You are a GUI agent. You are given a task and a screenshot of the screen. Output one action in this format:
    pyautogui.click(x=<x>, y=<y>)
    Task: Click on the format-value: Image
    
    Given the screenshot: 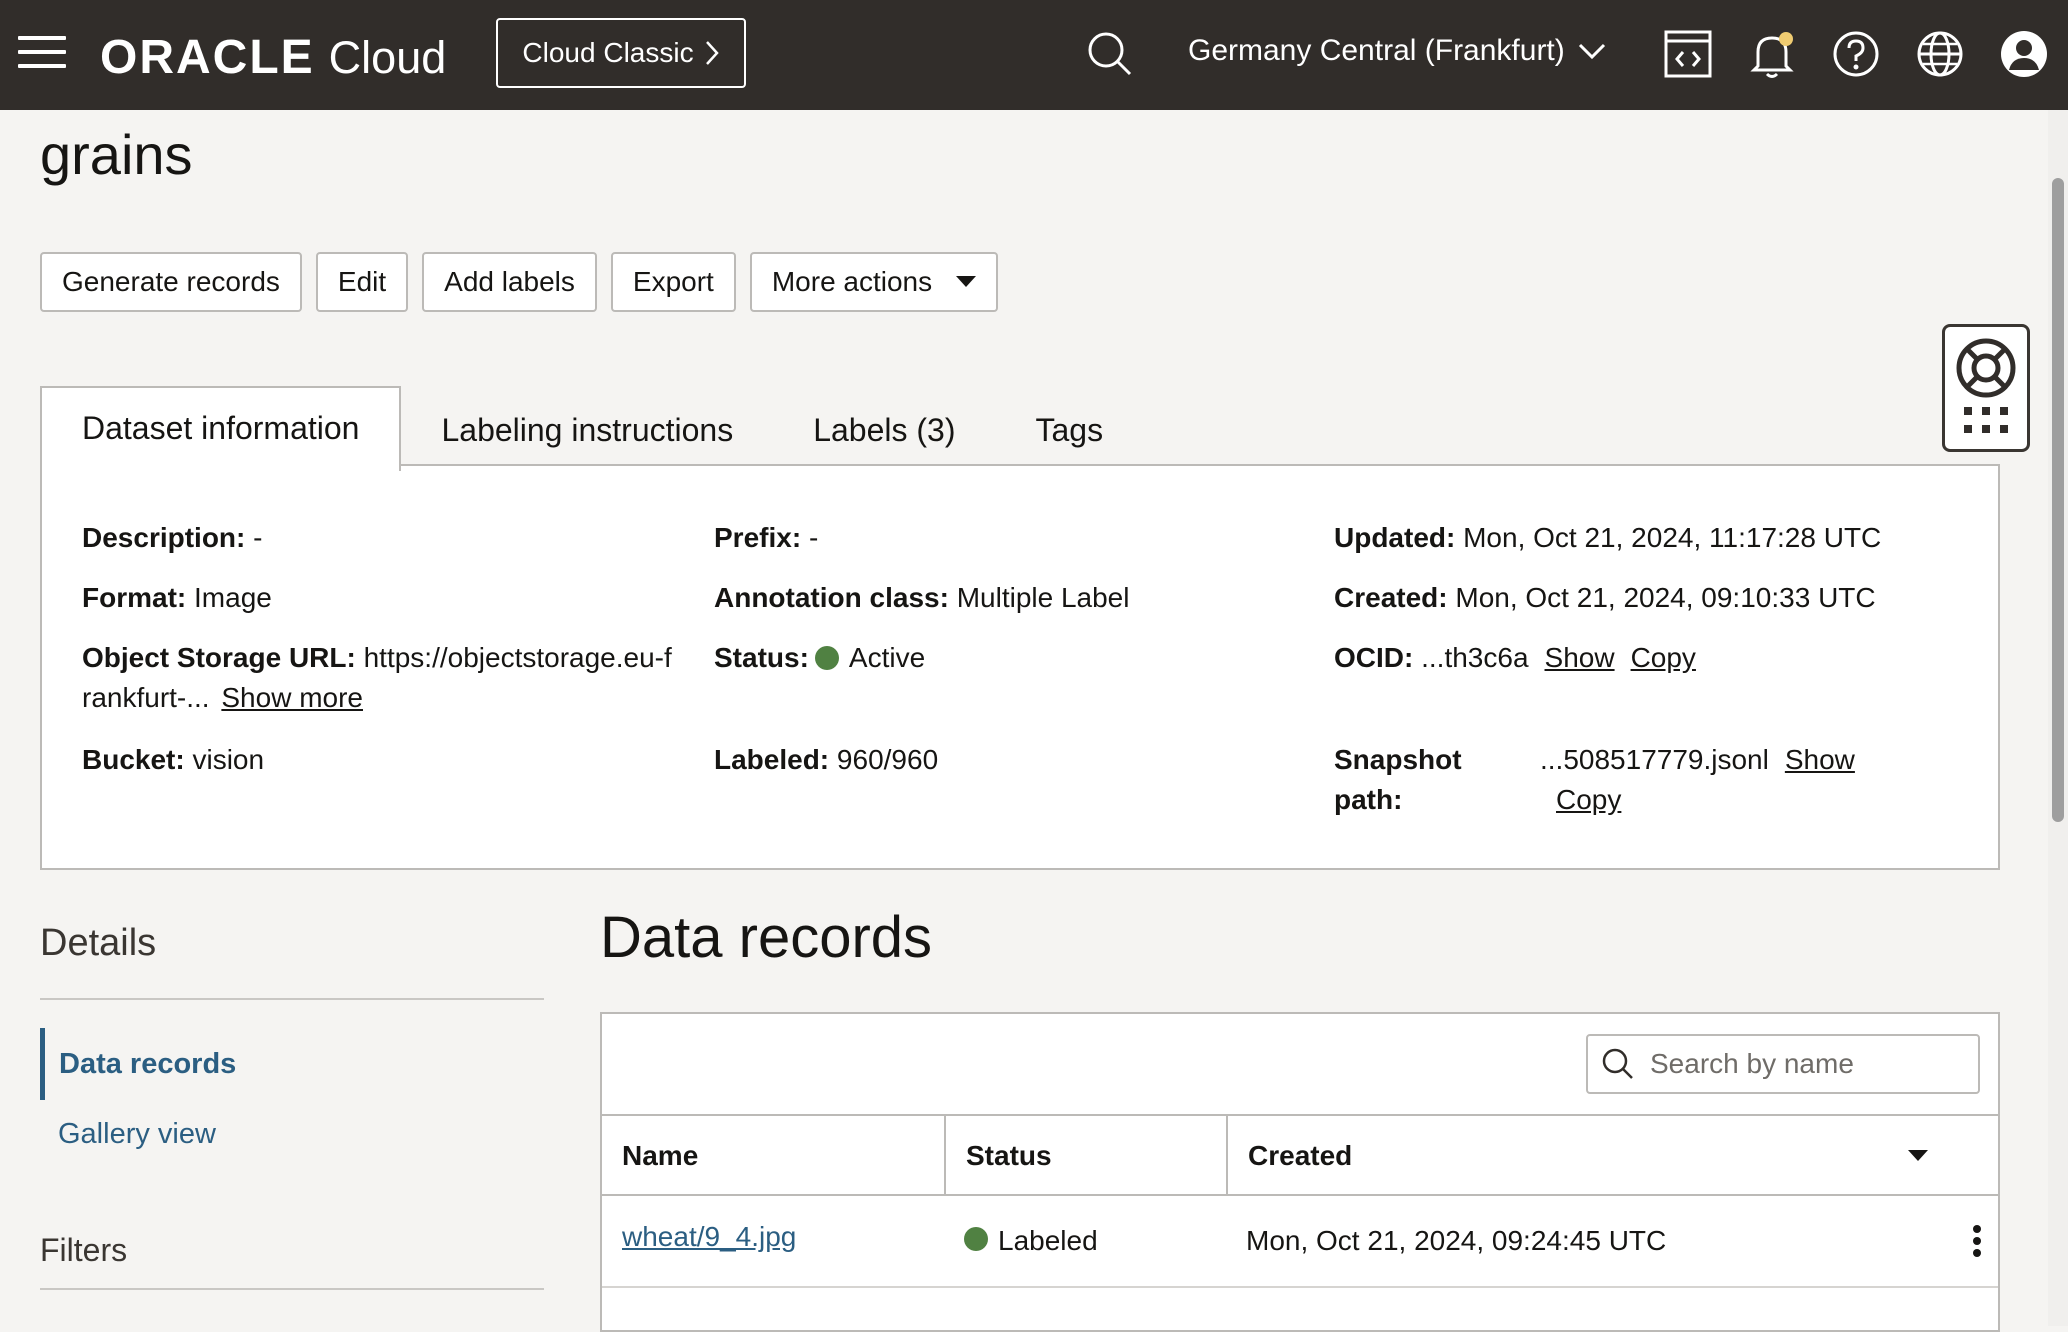 What is the action you would take?
    pyautogui.click(x=233, y=597)
    